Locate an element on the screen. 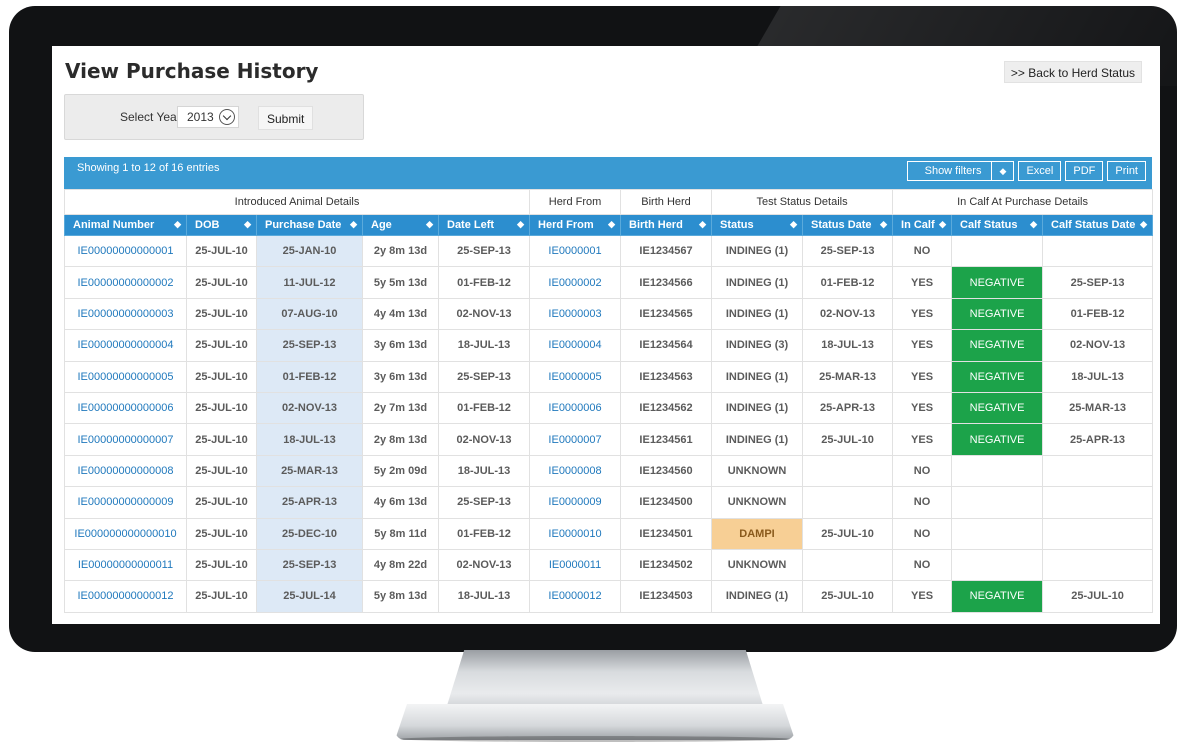 Image resolution: width=1177 pixels, height=743 pixels. column-header: Calf Status ◆ is located at coordinates (997, 225).